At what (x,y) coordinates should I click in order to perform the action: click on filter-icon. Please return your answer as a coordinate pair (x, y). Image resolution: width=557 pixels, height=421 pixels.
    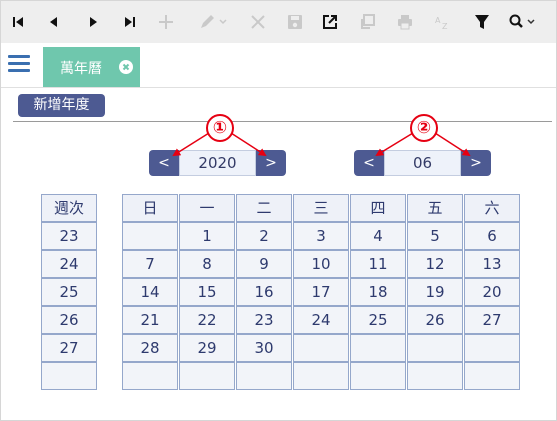
    Looking at the image, I should click on (482, 22).